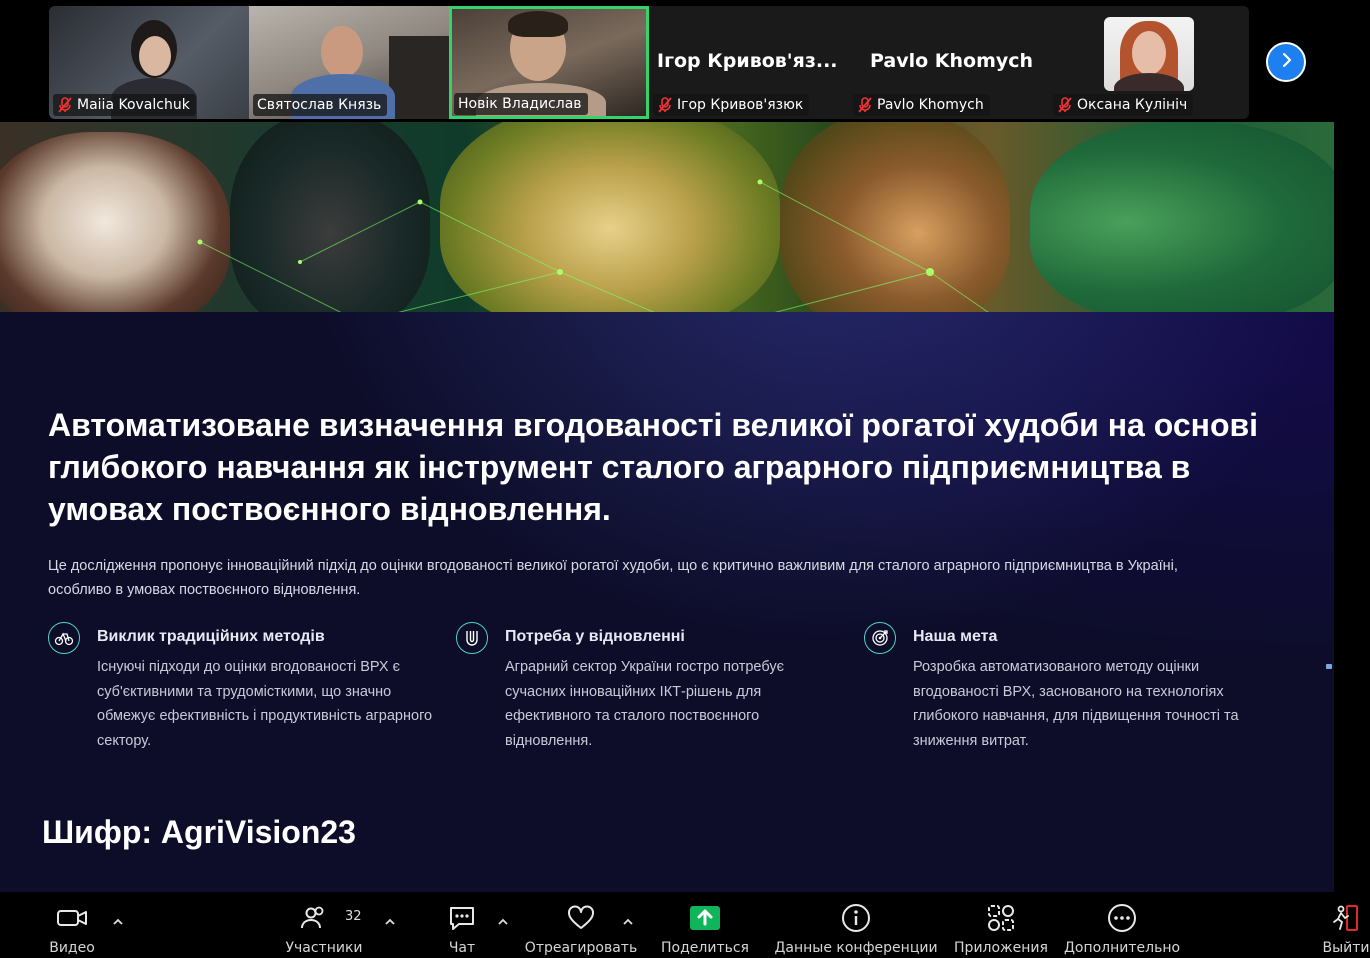 The image size is (1370, 958). Describe the element at coordinates (628, 918) in the screenshot. I see `react-options-caret` at that location.